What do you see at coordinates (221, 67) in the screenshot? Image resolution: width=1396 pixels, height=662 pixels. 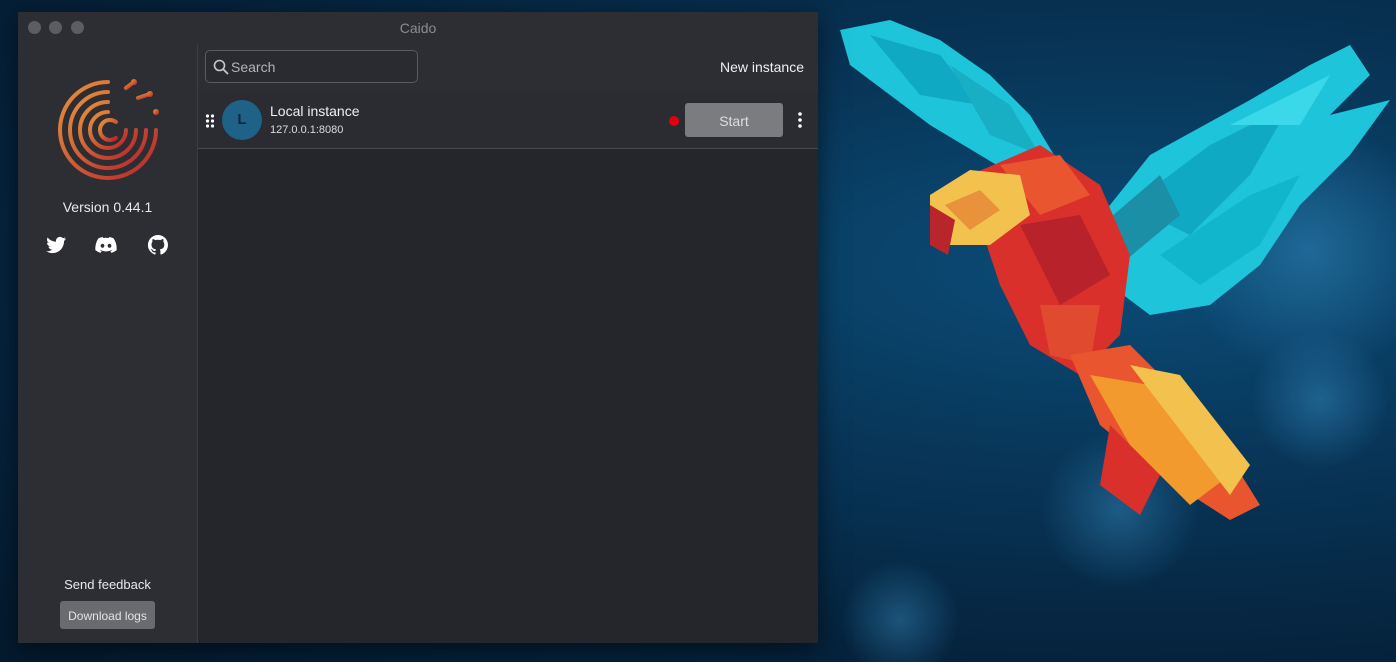 I see `search-icon` at bounding box center [221, 67].